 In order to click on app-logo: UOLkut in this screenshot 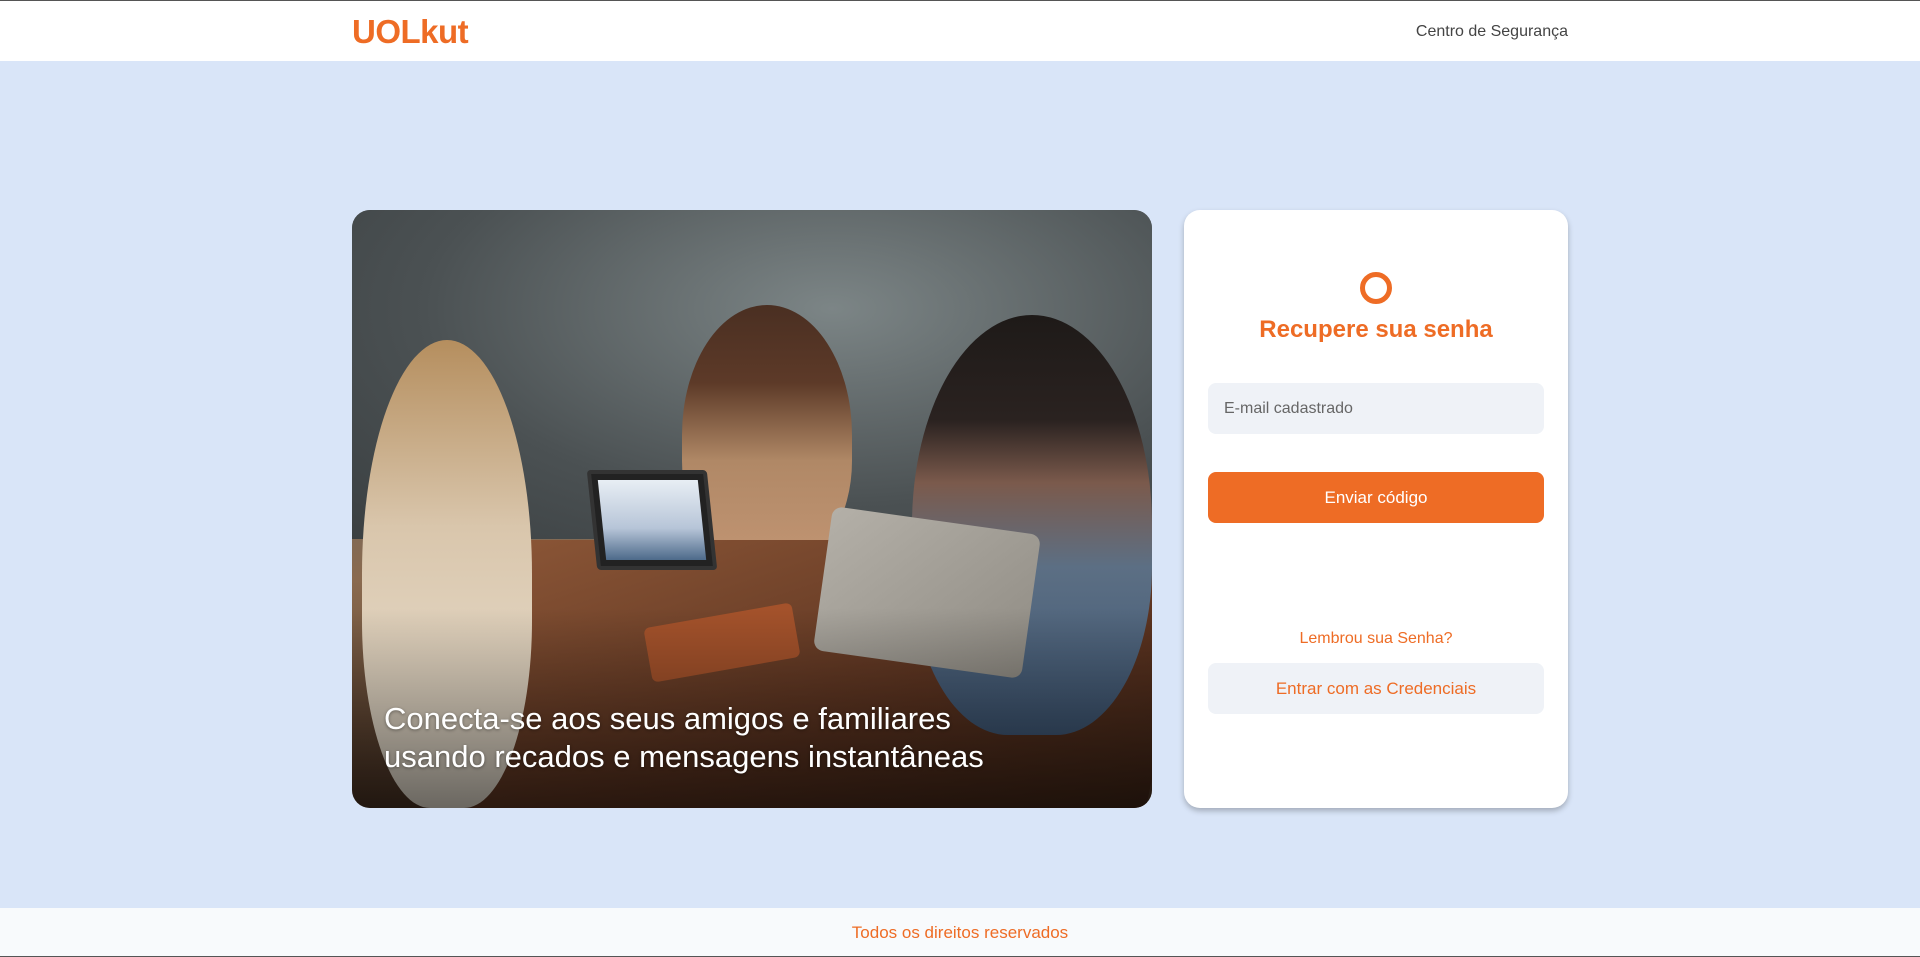, I will do `click(410, 32)`.